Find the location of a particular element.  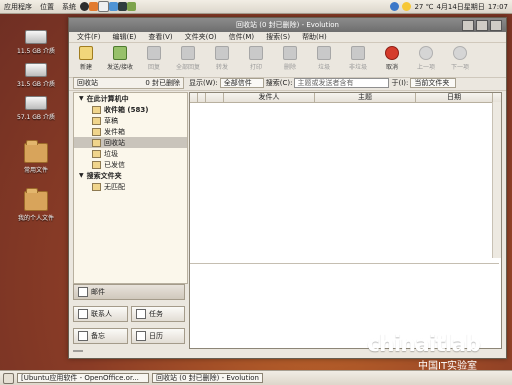

attachment-column is located at coordinates (202, 97).